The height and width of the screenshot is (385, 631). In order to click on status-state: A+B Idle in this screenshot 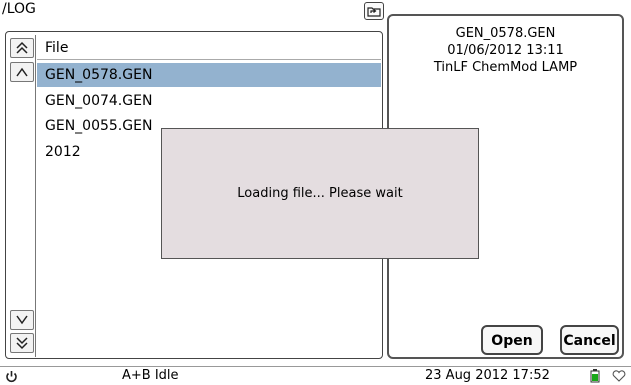, I will do `click(150, 375)`.